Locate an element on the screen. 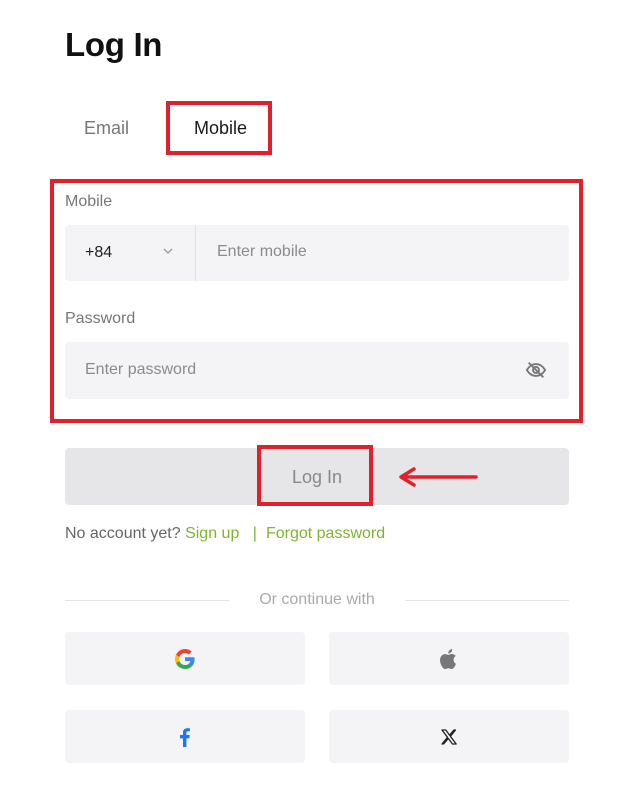  page-title: Log In is located at coordinates (114, 44).